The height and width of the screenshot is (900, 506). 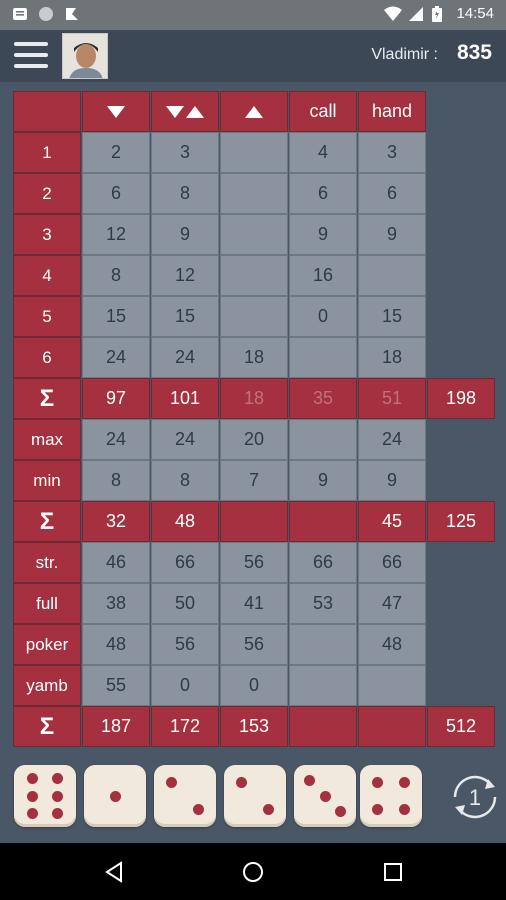 I want to click on score-cell: 47, so click(x=392, y=603).